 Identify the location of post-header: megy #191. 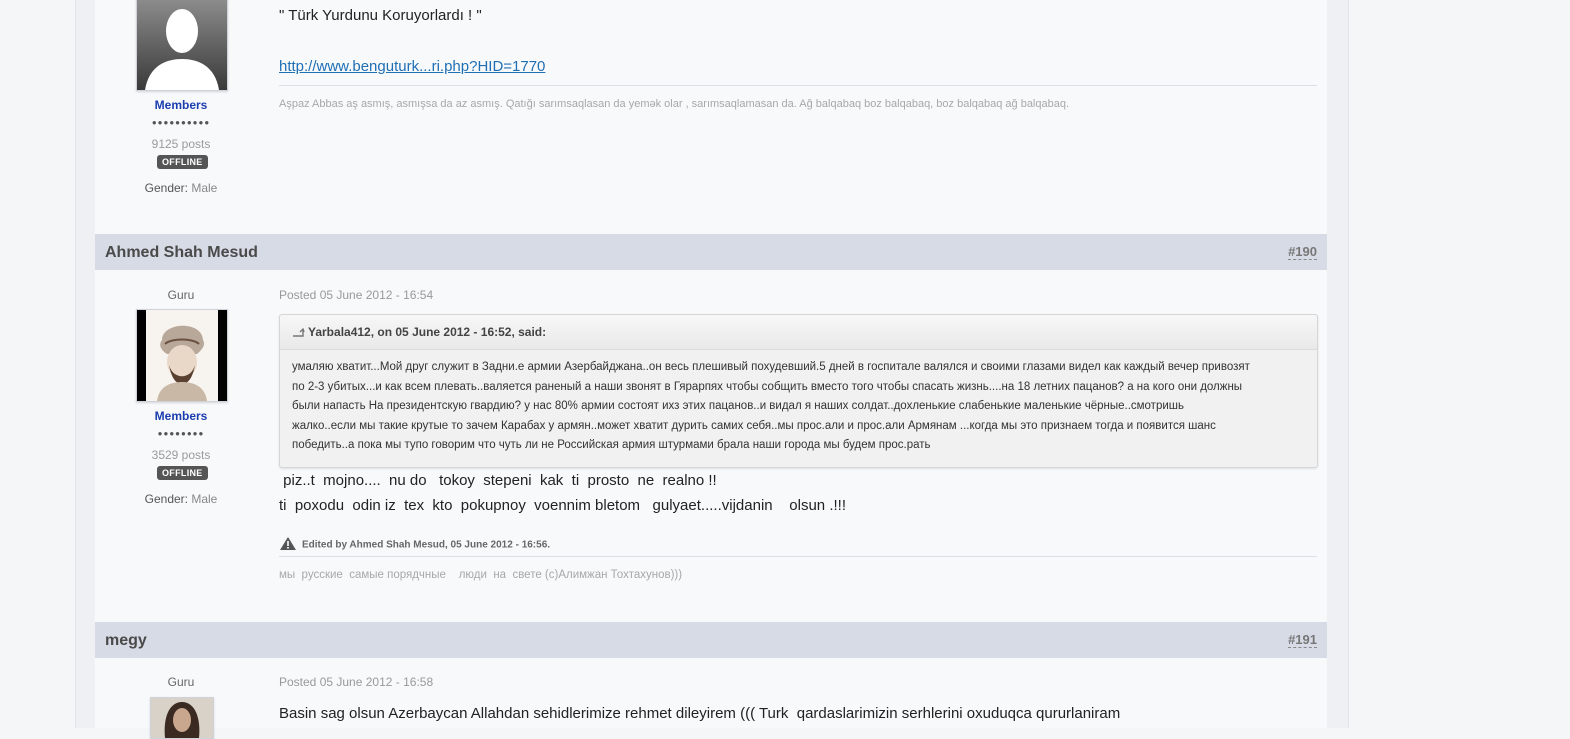
(711, 640).